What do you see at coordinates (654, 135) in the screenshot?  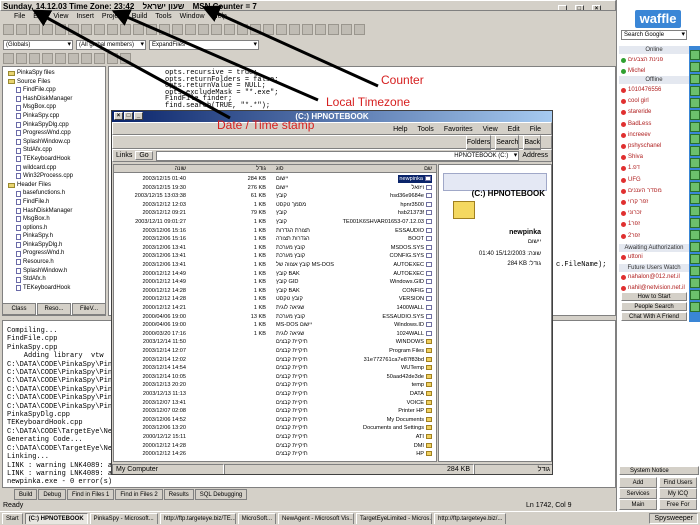 I see `contact-item: increeev` at bounding box center [654, 135].